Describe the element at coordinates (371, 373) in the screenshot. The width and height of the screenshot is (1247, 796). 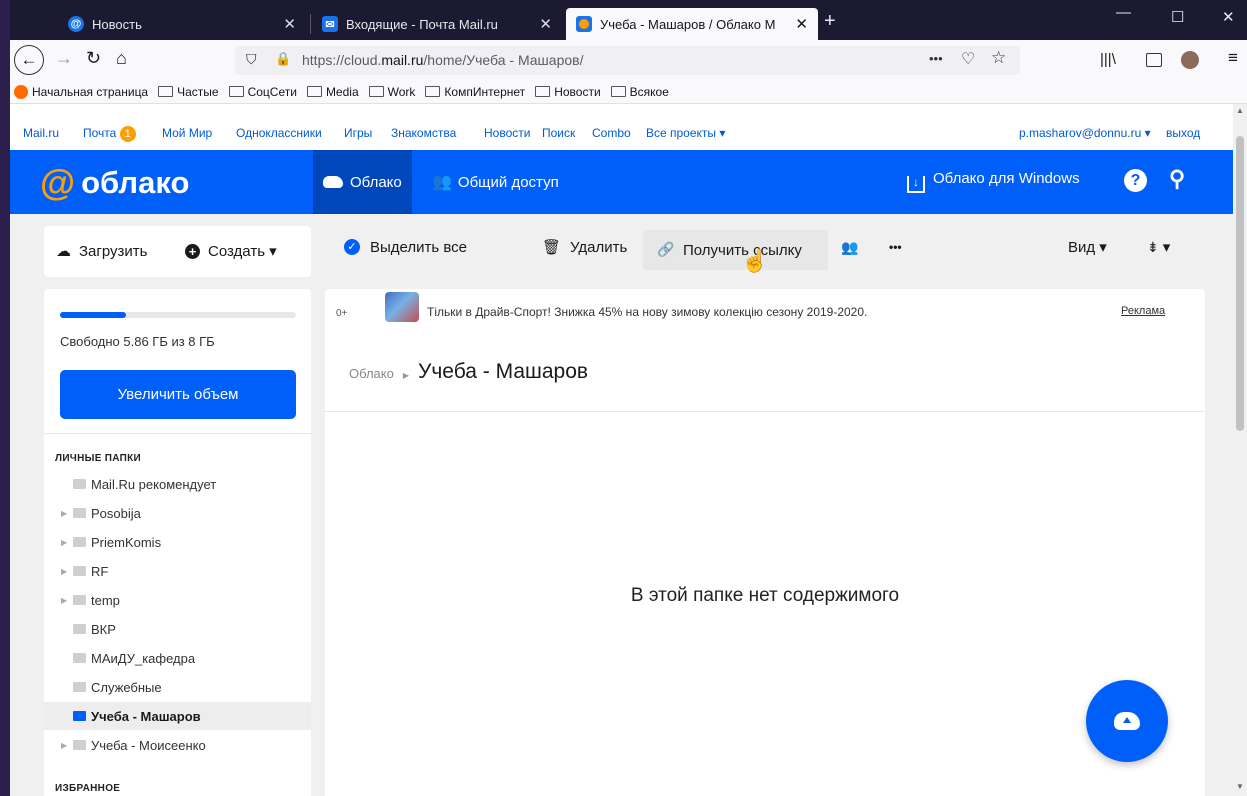
I see `breadcrumb-root: Облако` at that location.